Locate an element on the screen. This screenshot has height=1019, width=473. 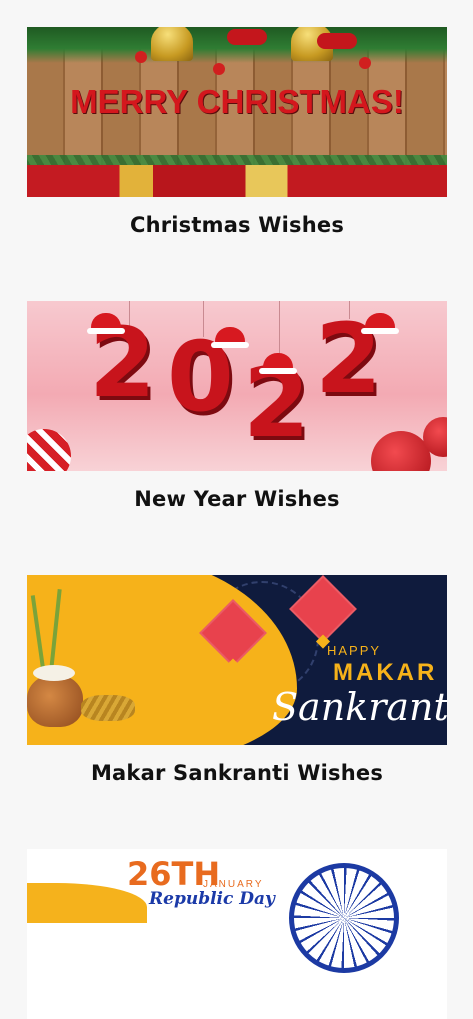
gift-boxes is located at coordinates (237, 181).